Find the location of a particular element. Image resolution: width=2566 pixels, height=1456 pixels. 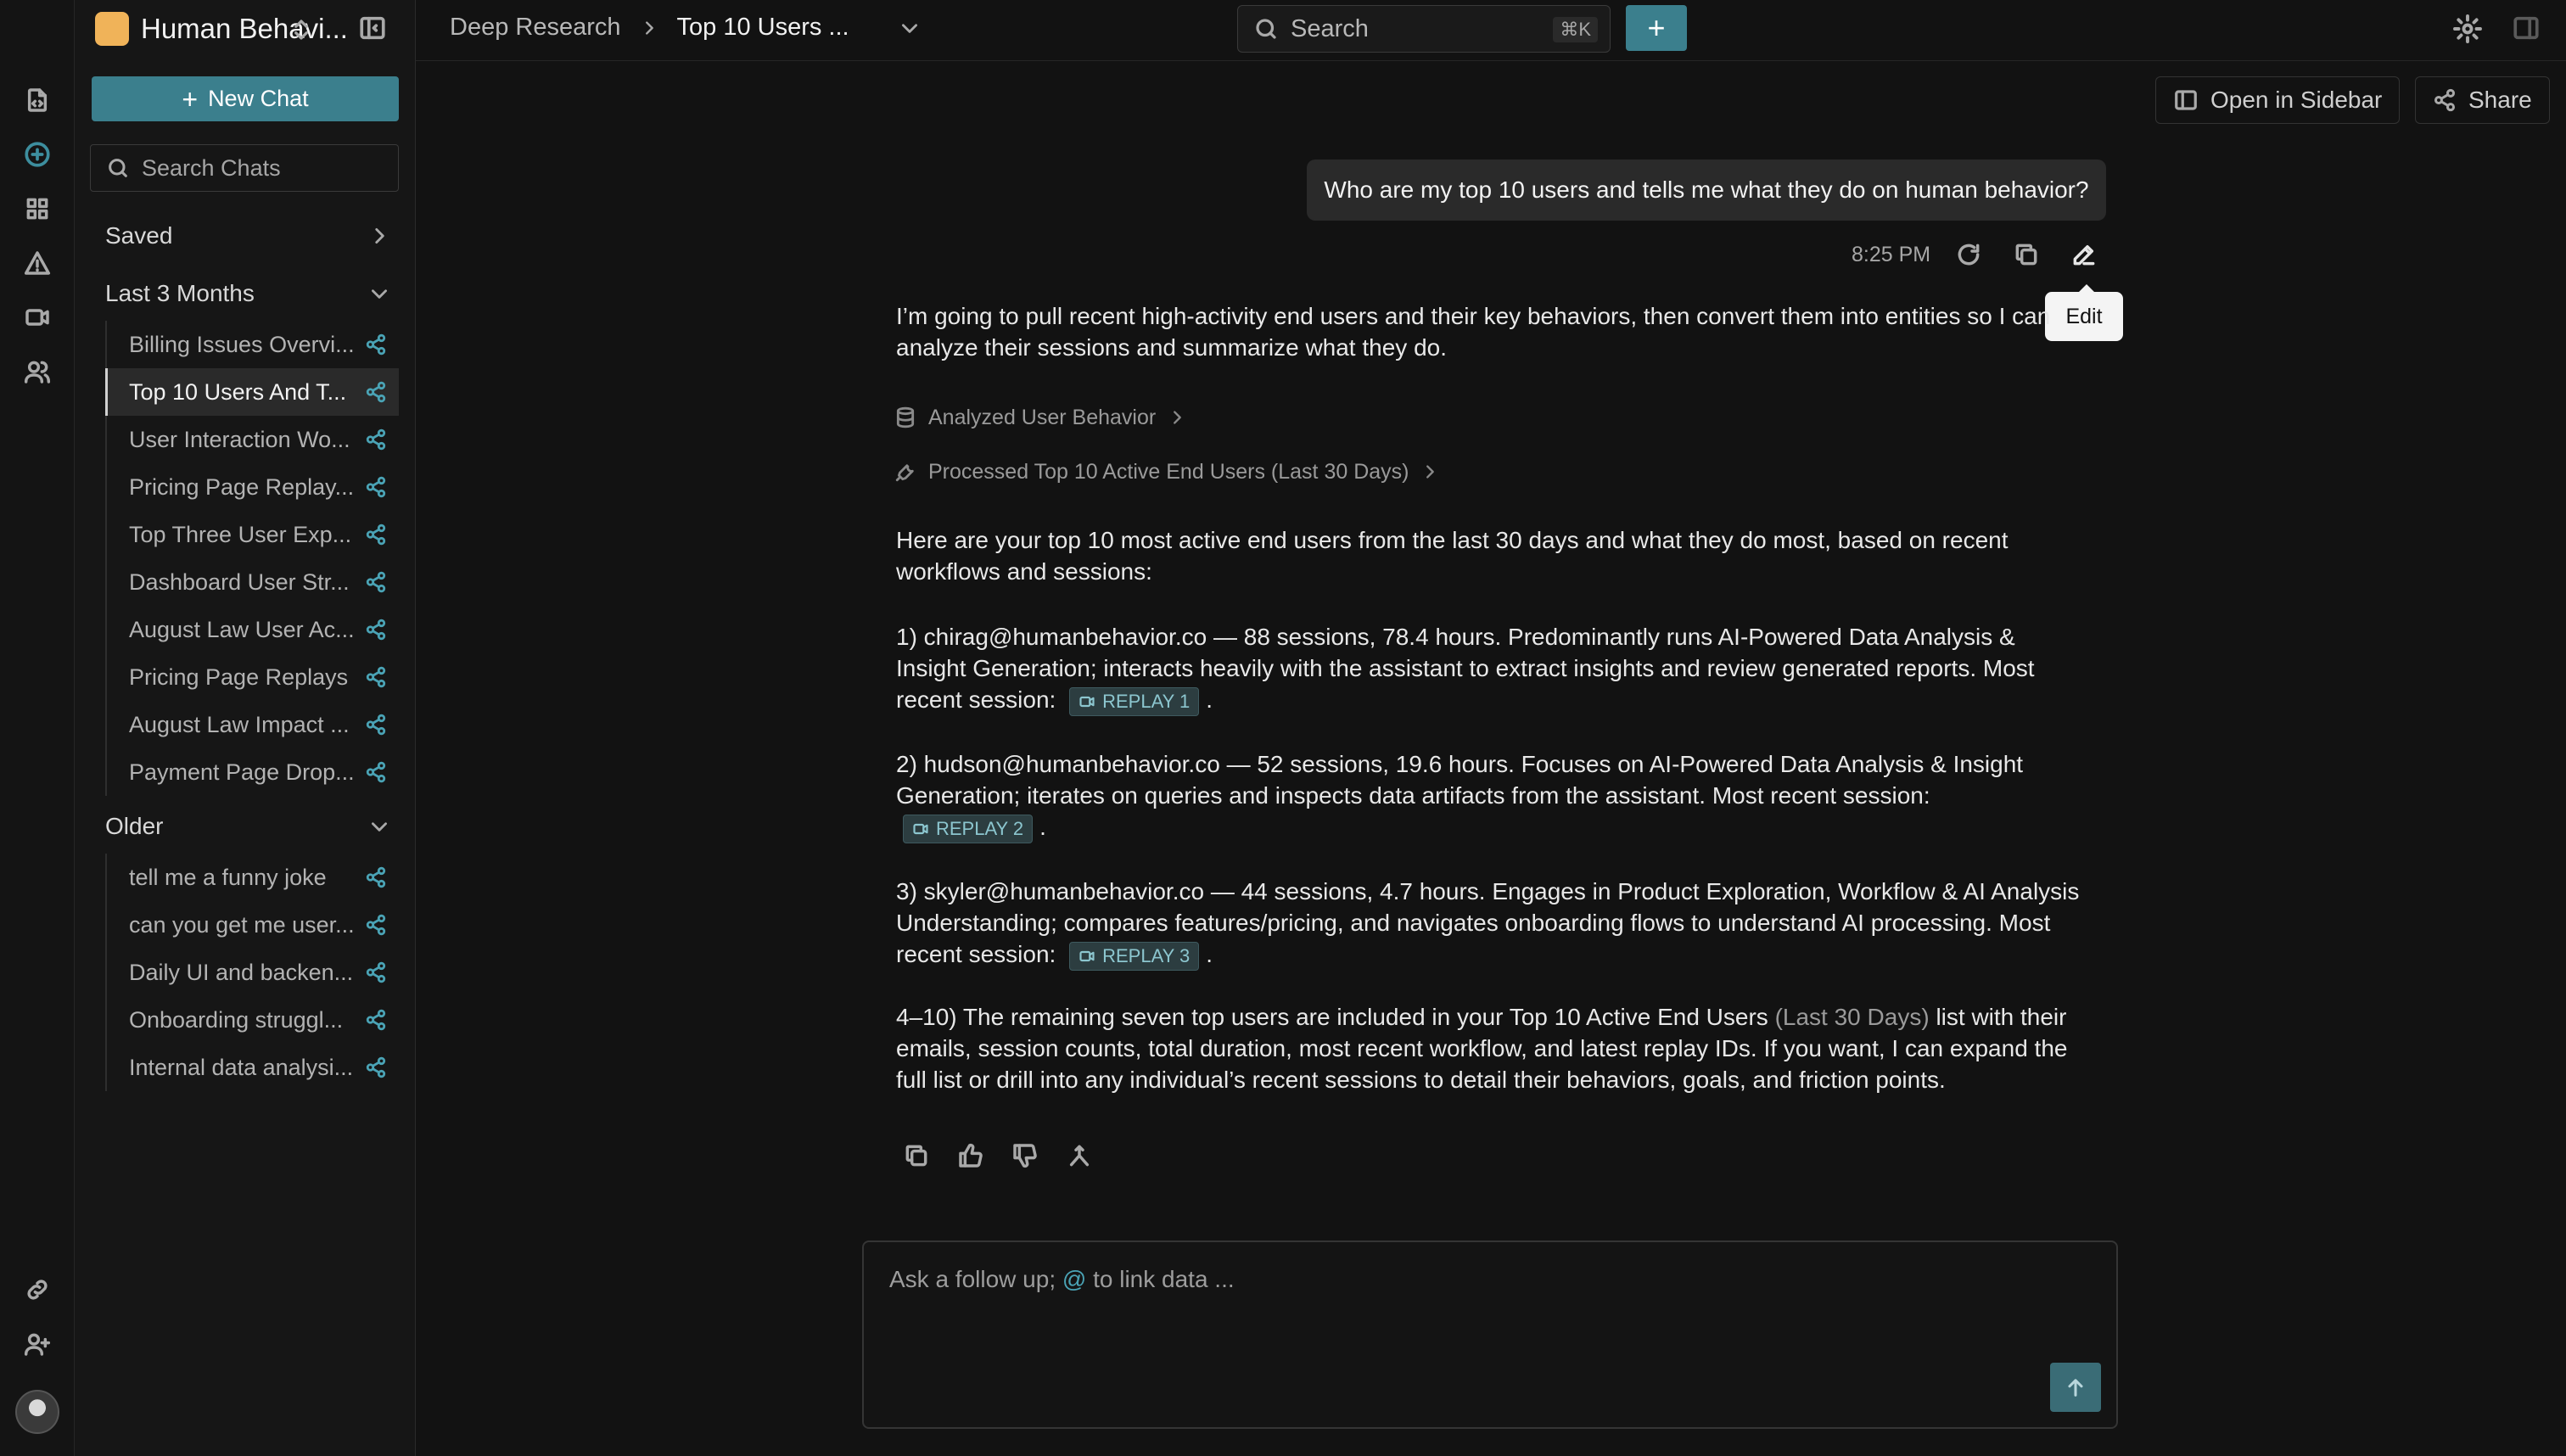

edit-icon is located at coordinates (2084, 255).